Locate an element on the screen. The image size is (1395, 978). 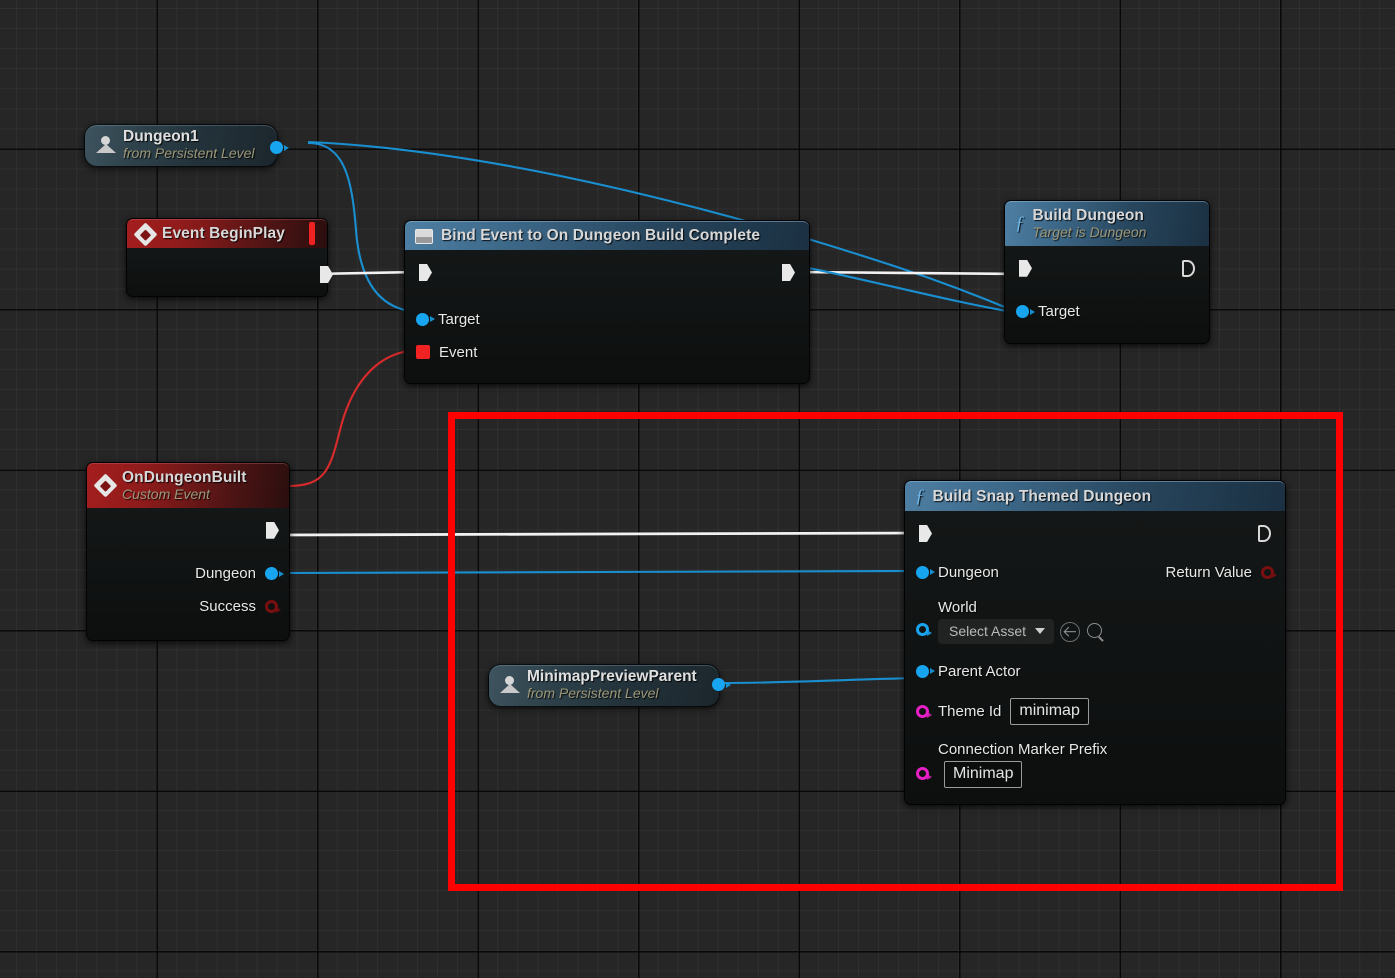
delegate-pin-wrap is located at coordinates (305, 233).